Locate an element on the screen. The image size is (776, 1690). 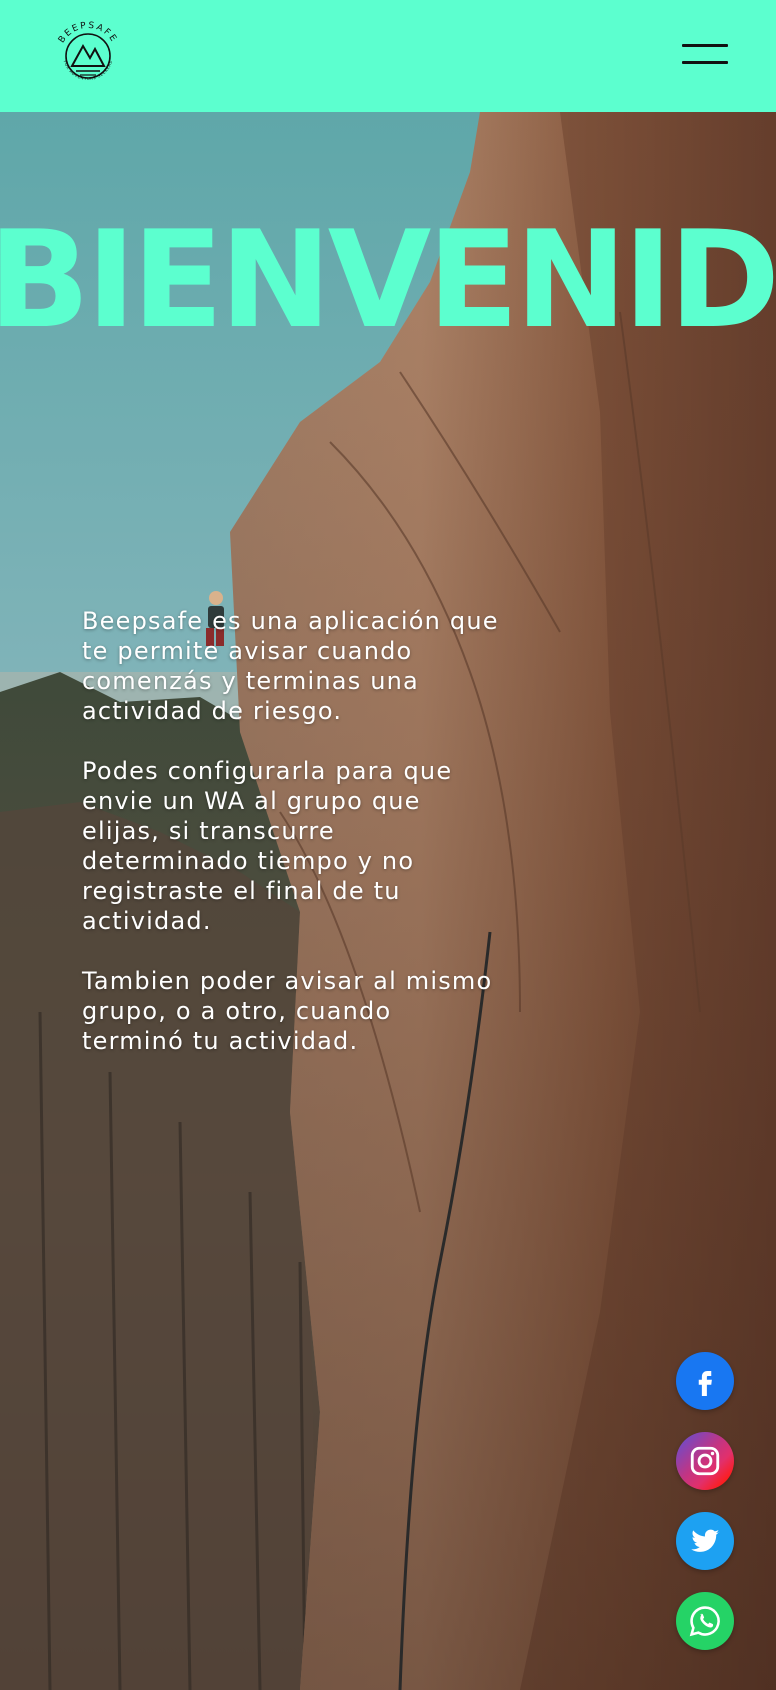
twitter-button is located at coordinates (705, 1541).